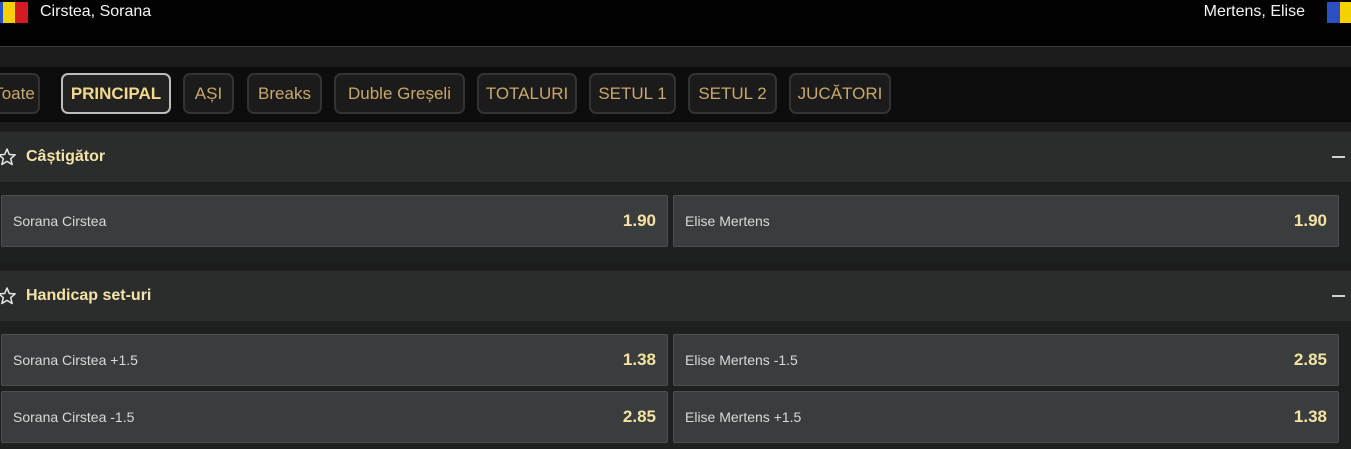 The image size is (1351, 449). Describe the element at coordinates (284, 93) in the screenshot. I see `tab-breaks: Breaks` at that location.